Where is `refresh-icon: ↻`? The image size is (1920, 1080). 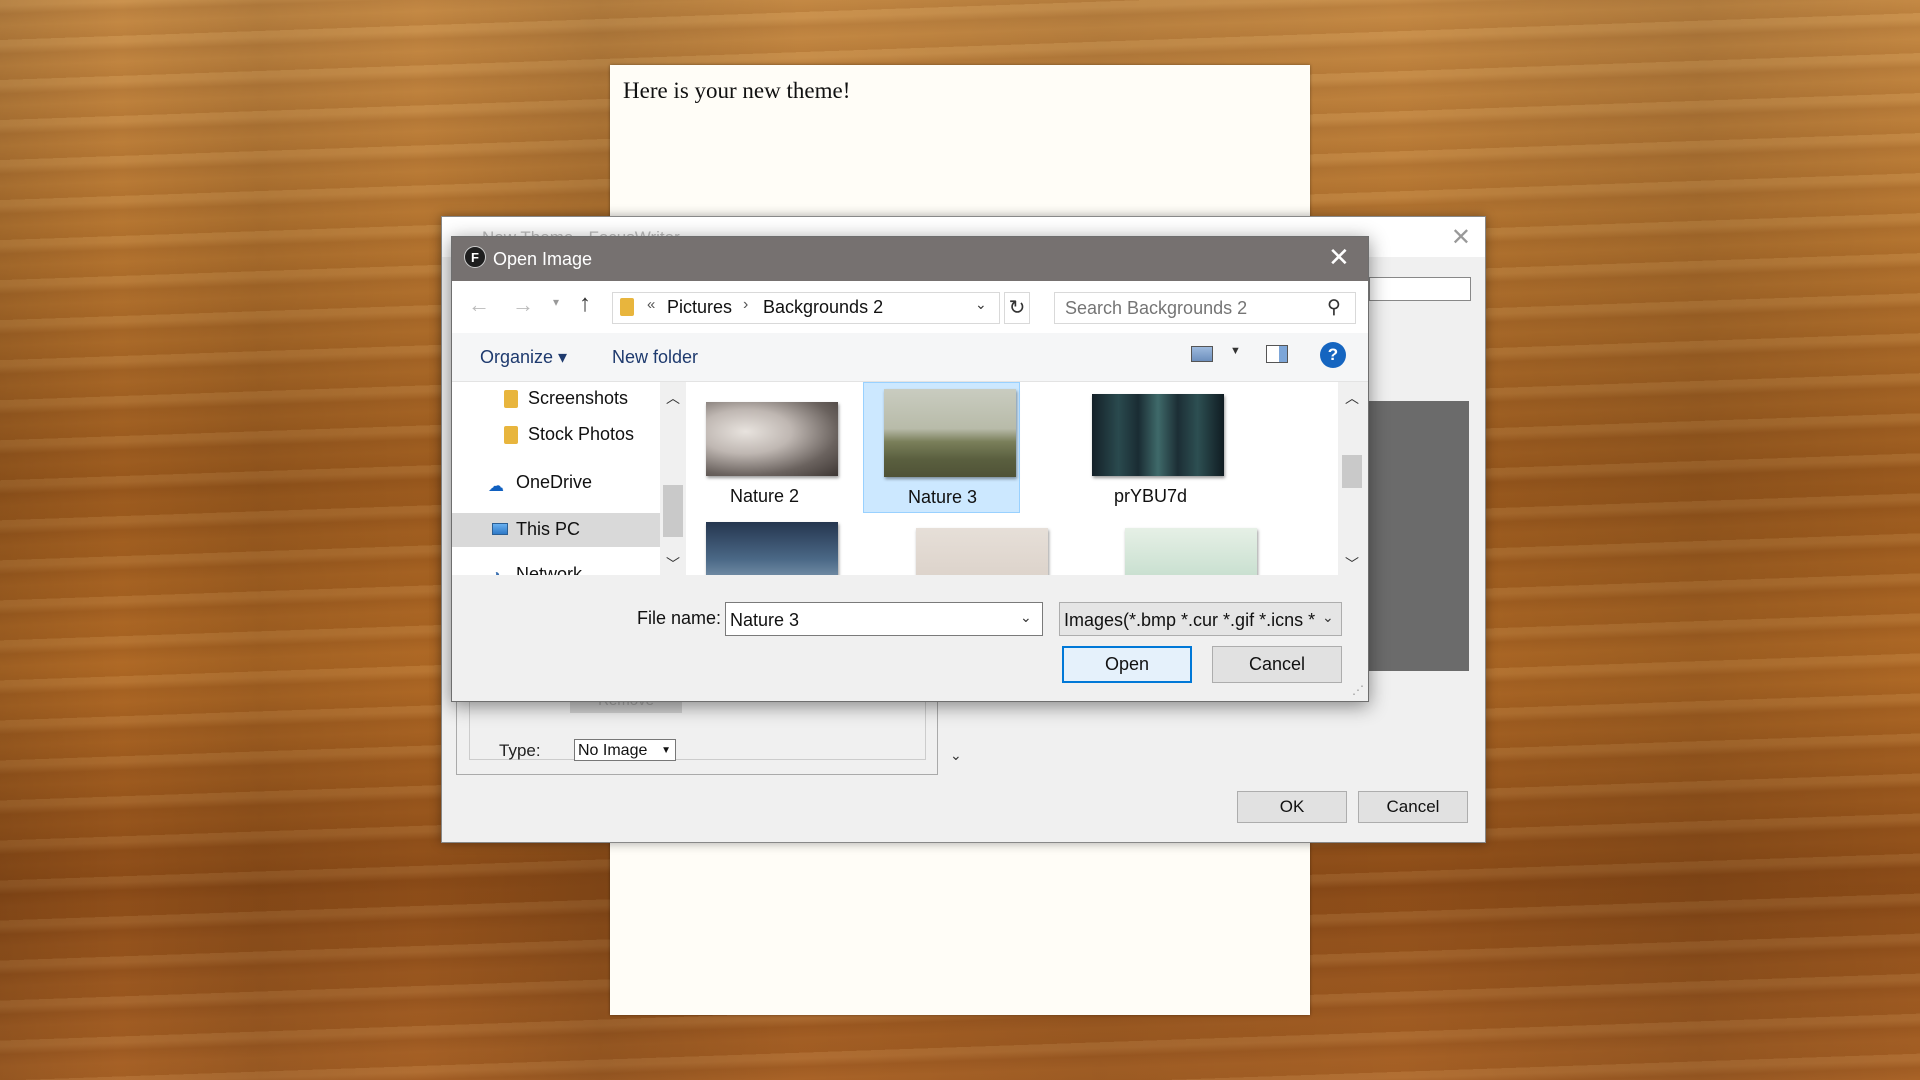 refresh-icon: ↻ is located at coordinates (1017, 308).